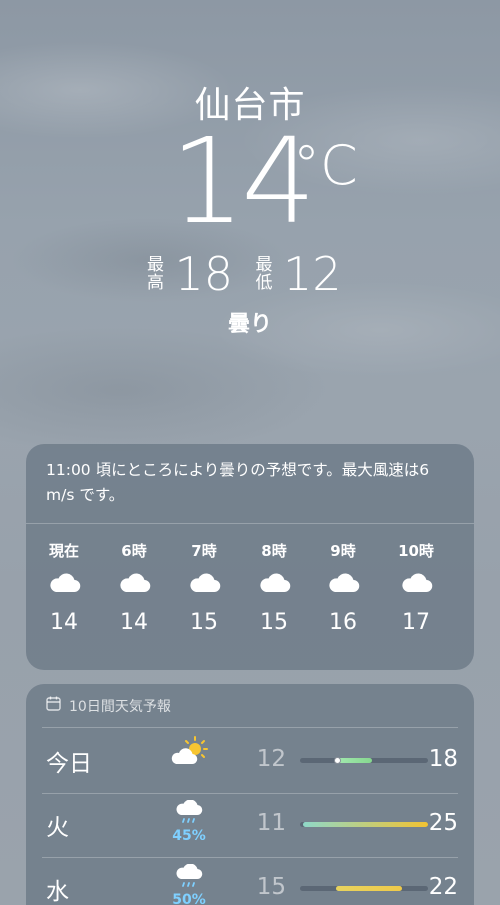  I want to click on hour-label: 7時, so click(204, 551).